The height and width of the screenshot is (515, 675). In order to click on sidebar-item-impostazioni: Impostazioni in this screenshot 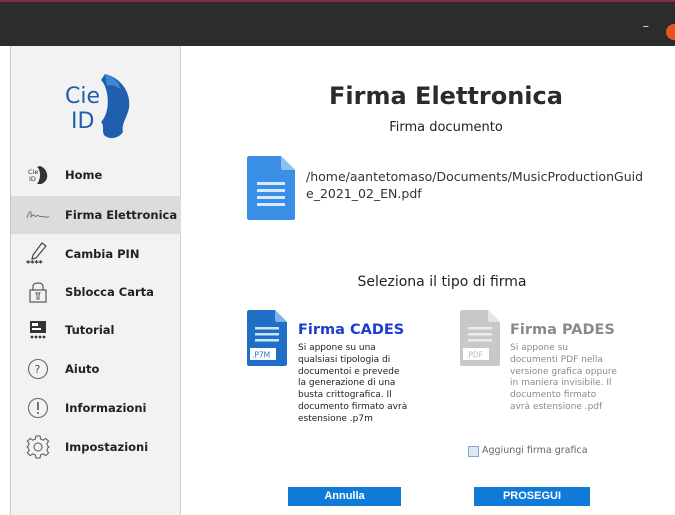, I will do `click(96, 447)`.